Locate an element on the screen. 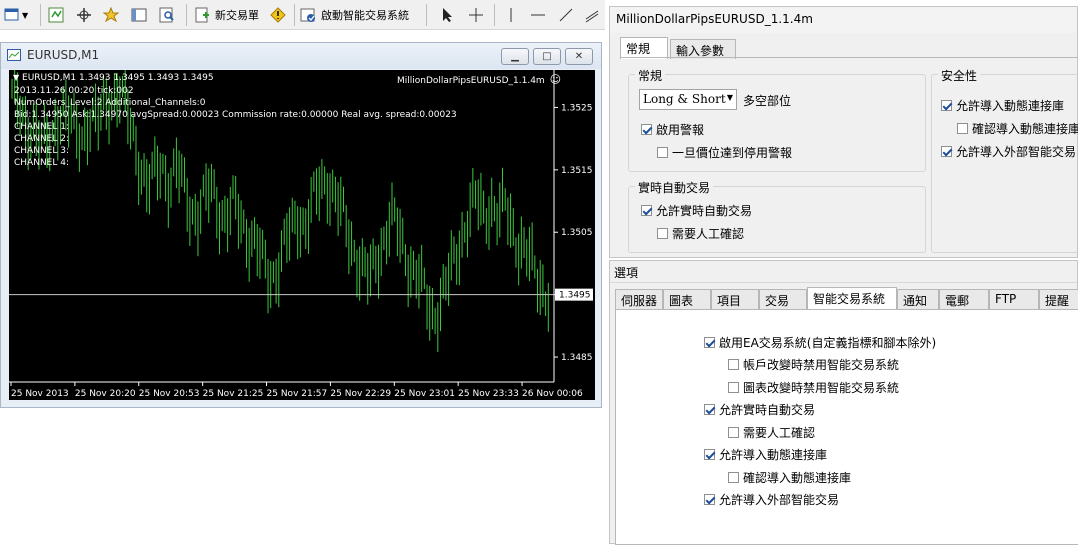  close-icon: ✕ is located at coordinates (579, 56).